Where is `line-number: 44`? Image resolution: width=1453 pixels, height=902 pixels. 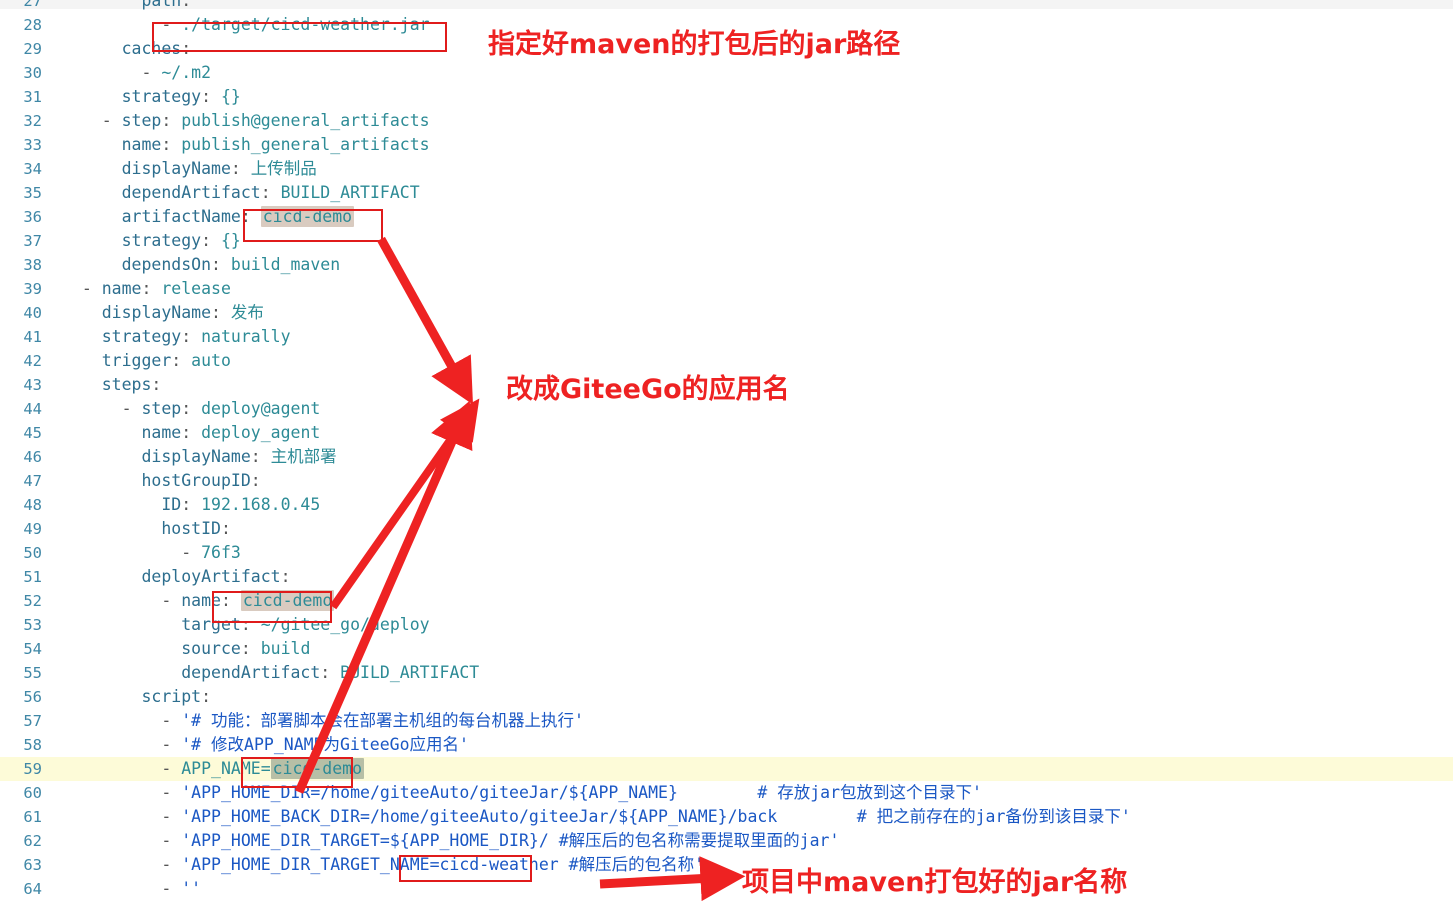 line-number: 44 is located at coordinates (32, 409).